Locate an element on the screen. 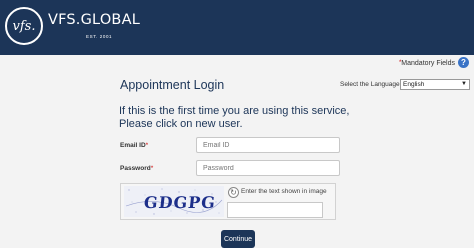 This screenshot has height=248, width=474. continue-button: Continue is located at coordinates (238, 239).